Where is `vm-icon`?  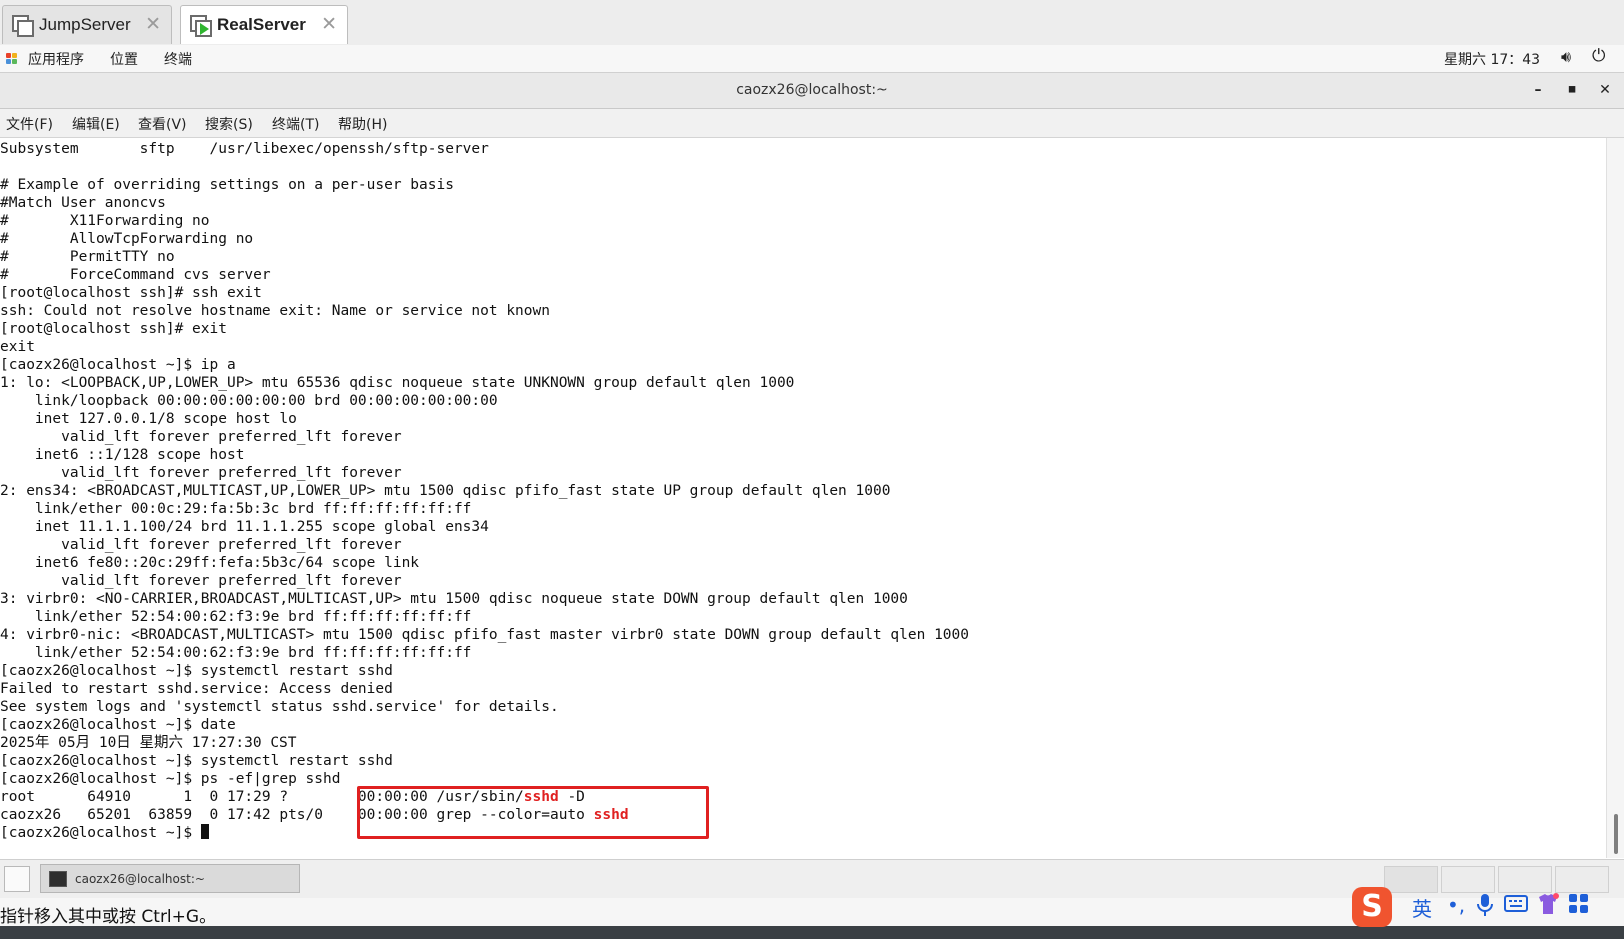
vm-icon is located at coordinates (23, 26).